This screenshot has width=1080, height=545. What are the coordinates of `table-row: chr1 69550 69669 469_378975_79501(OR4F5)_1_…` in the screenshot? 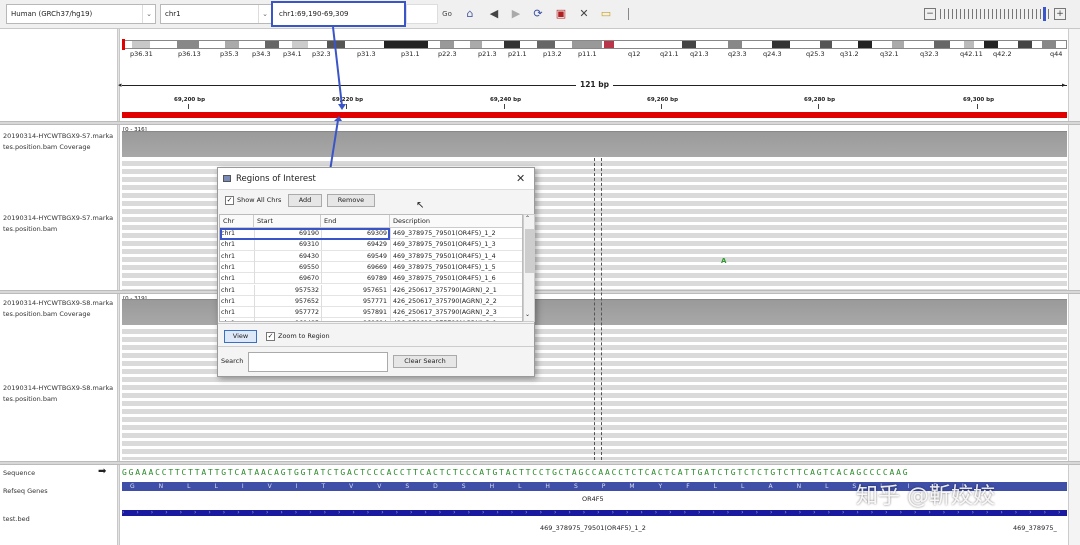 It's located at (371, 267).